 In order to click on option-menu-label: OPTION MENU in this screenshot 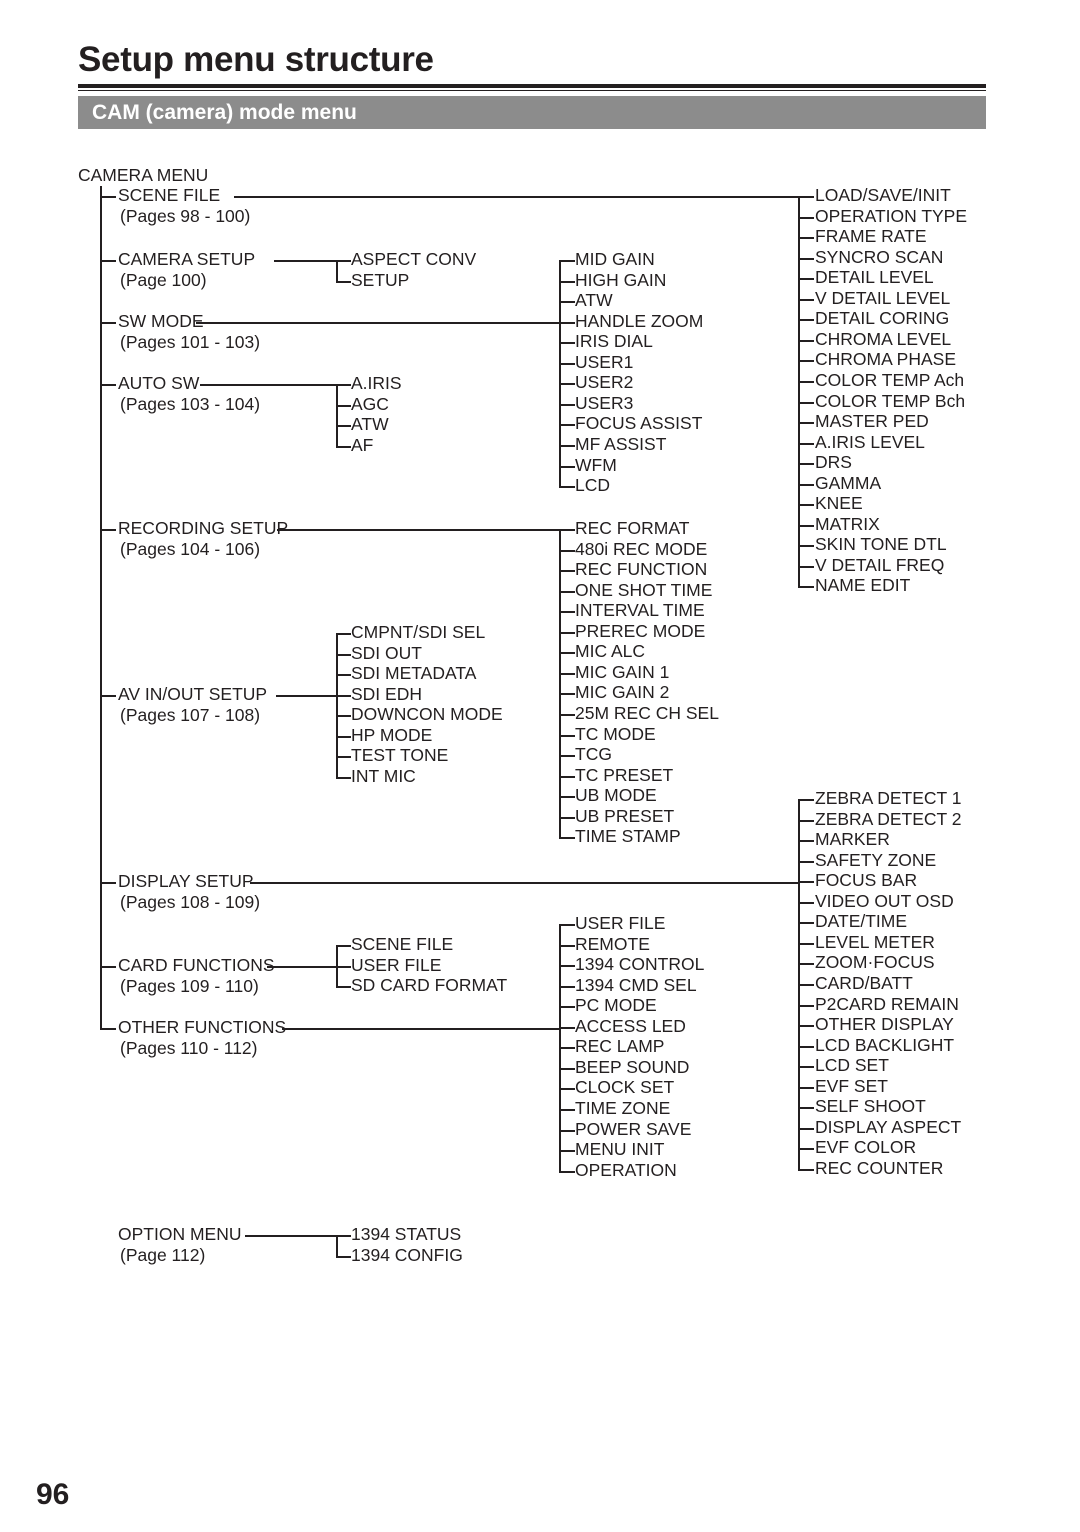, I will do `click(180, 1234)`.